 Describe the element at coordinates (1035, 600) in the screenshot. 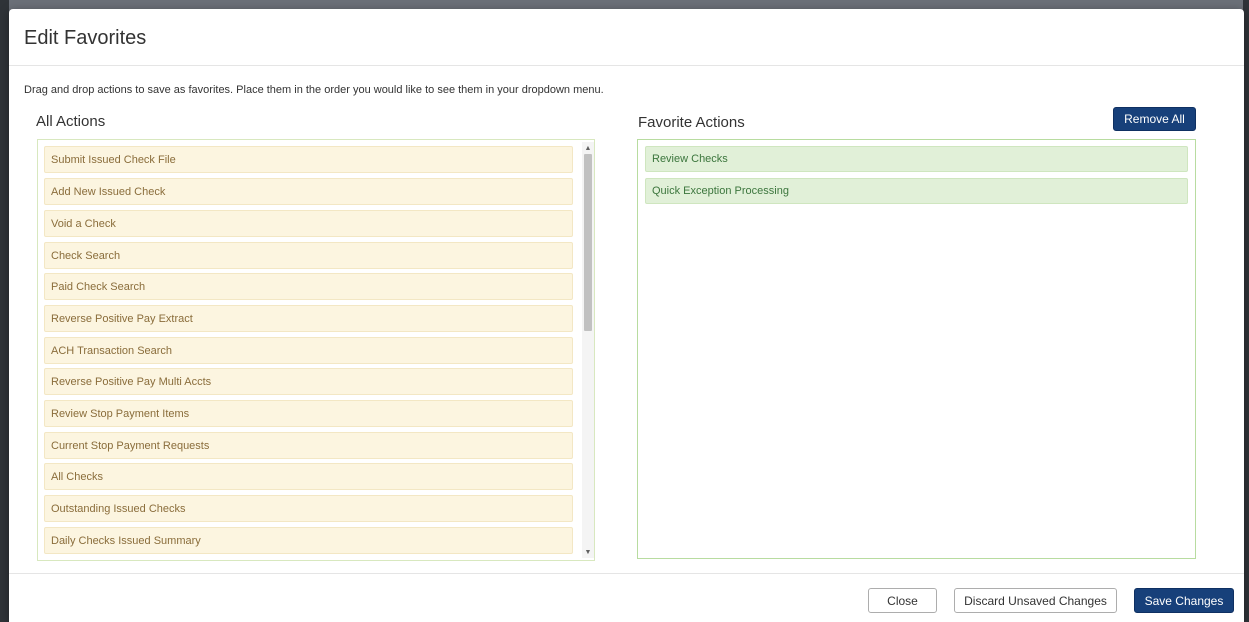

I see `discard-unsaved-changes-button: Discard Unsaved Changes` at that location.